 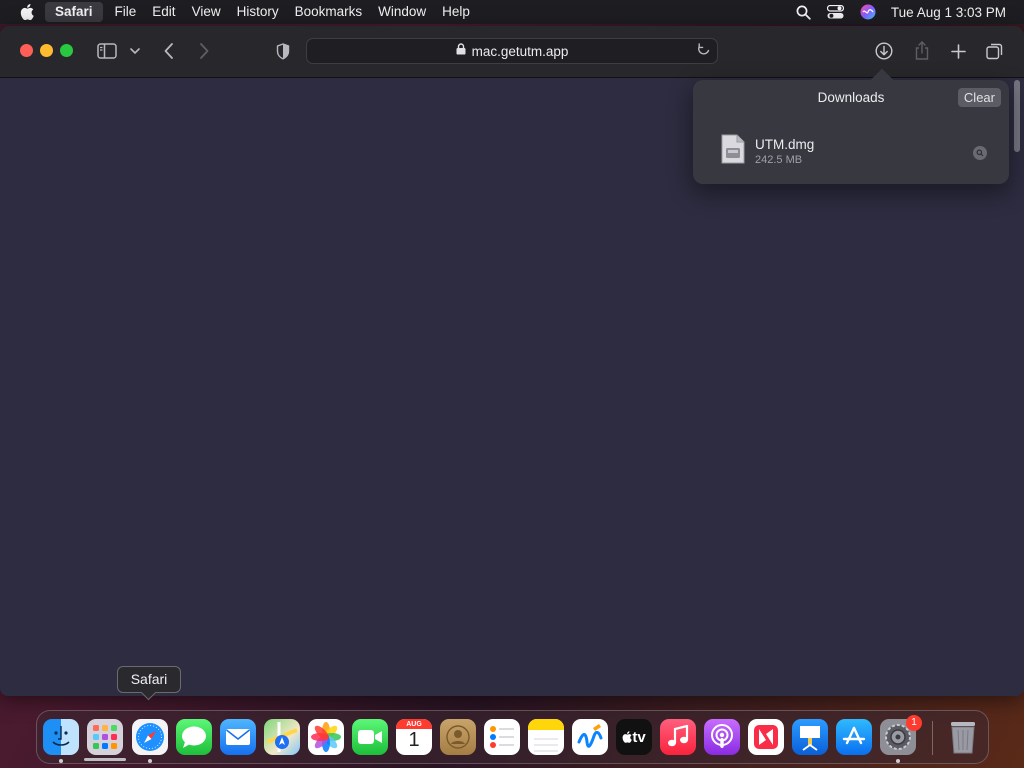 I want to click on freeform-icon, so click(x=590, y=737).